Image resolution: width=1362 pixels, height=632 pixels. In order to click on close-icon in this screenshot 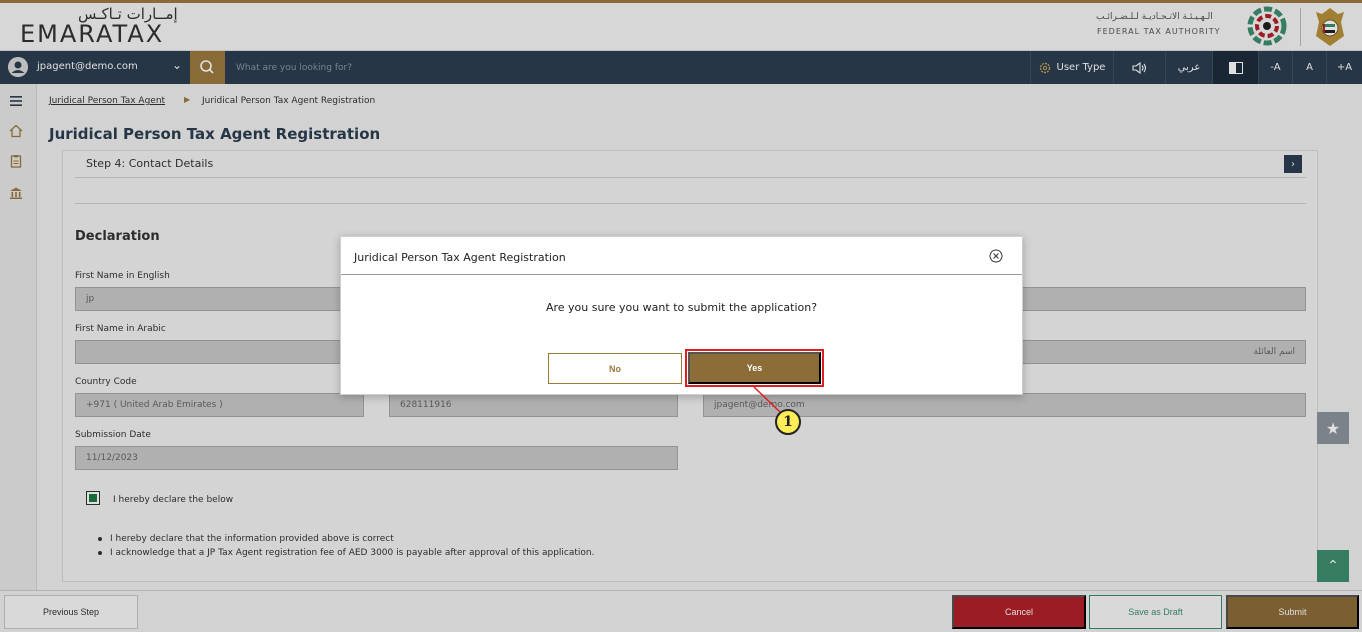, I will do `click(996, 256)`.